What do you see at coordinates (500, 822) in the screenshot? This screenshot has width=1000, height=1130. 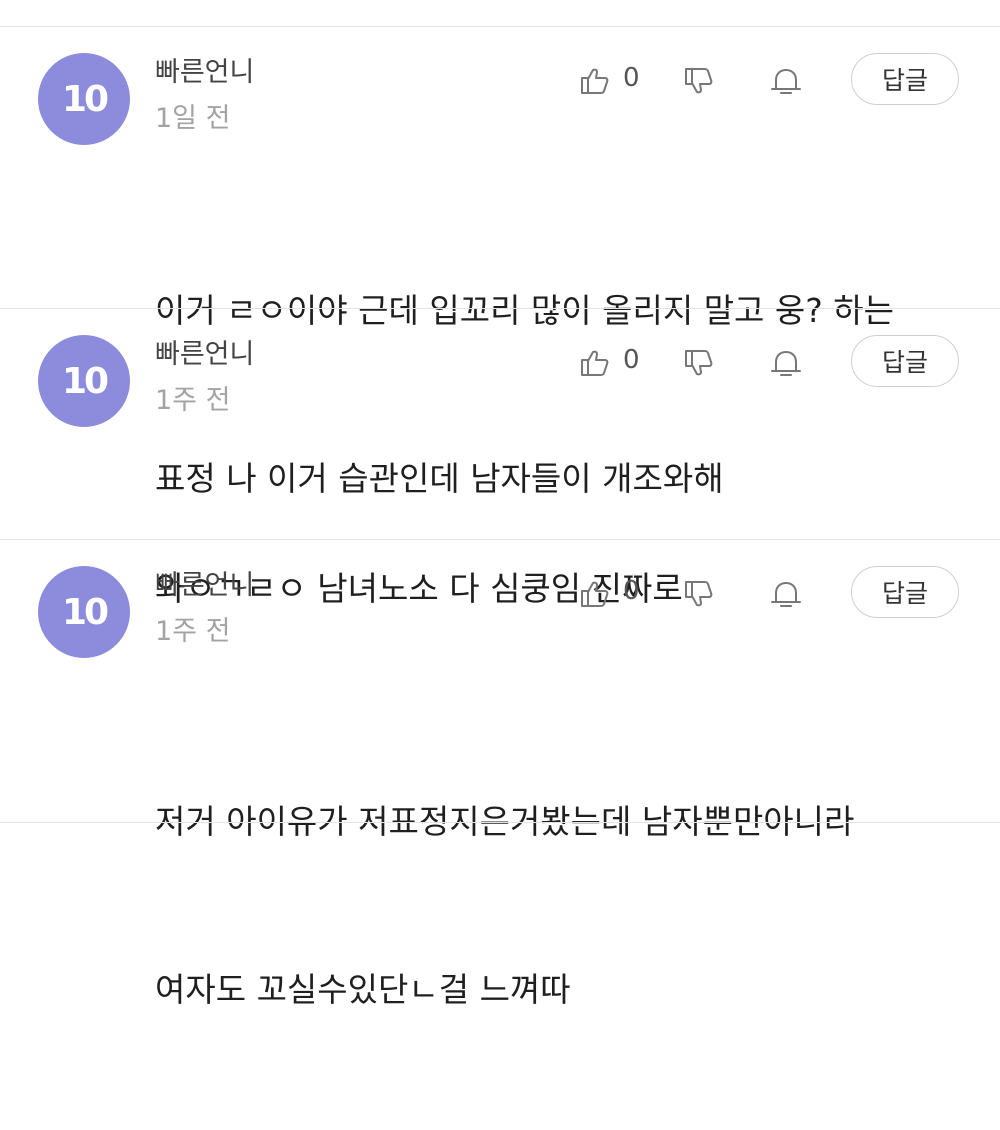 I see `divider` at bounding box center [500, 822].